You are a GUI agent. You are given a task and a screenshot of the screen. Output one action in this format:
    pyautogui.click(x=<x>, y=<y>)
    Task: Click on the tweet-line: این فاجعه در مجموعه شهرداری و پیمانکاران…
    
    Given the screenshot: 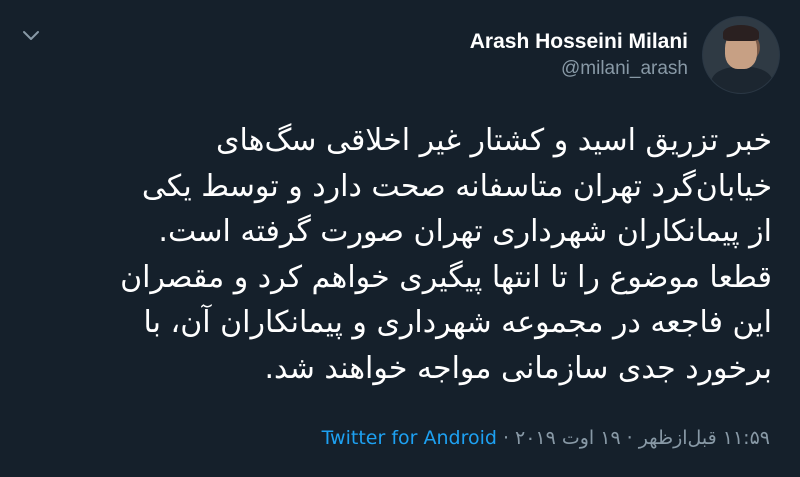 What is the action you would take?
    pyautogui.click(x=457, y=323)
    